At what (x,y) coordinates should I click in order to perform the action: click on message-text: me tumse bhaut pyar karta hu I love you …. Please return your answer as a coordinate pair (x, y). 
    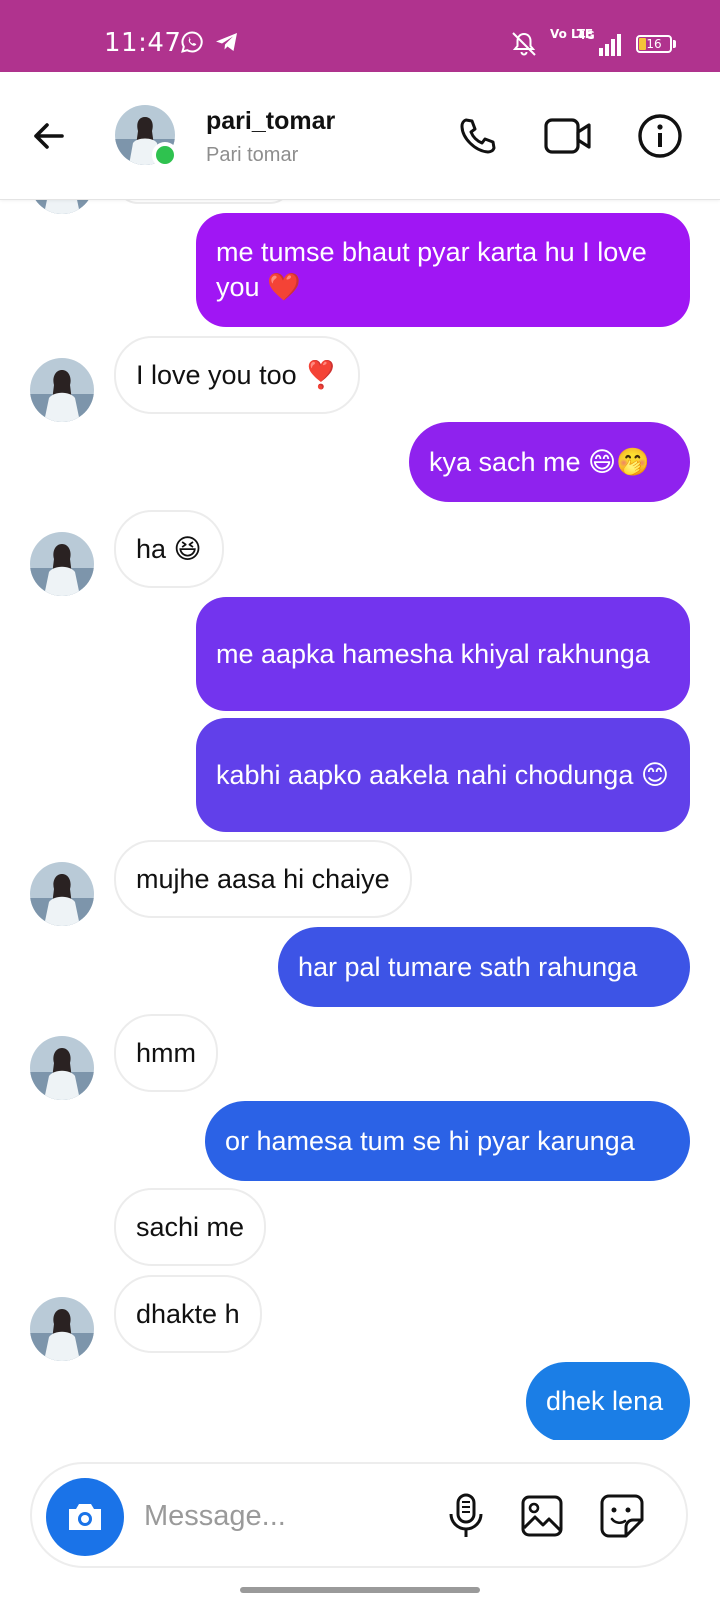
    Looking at the image, I should click on (431, 269).